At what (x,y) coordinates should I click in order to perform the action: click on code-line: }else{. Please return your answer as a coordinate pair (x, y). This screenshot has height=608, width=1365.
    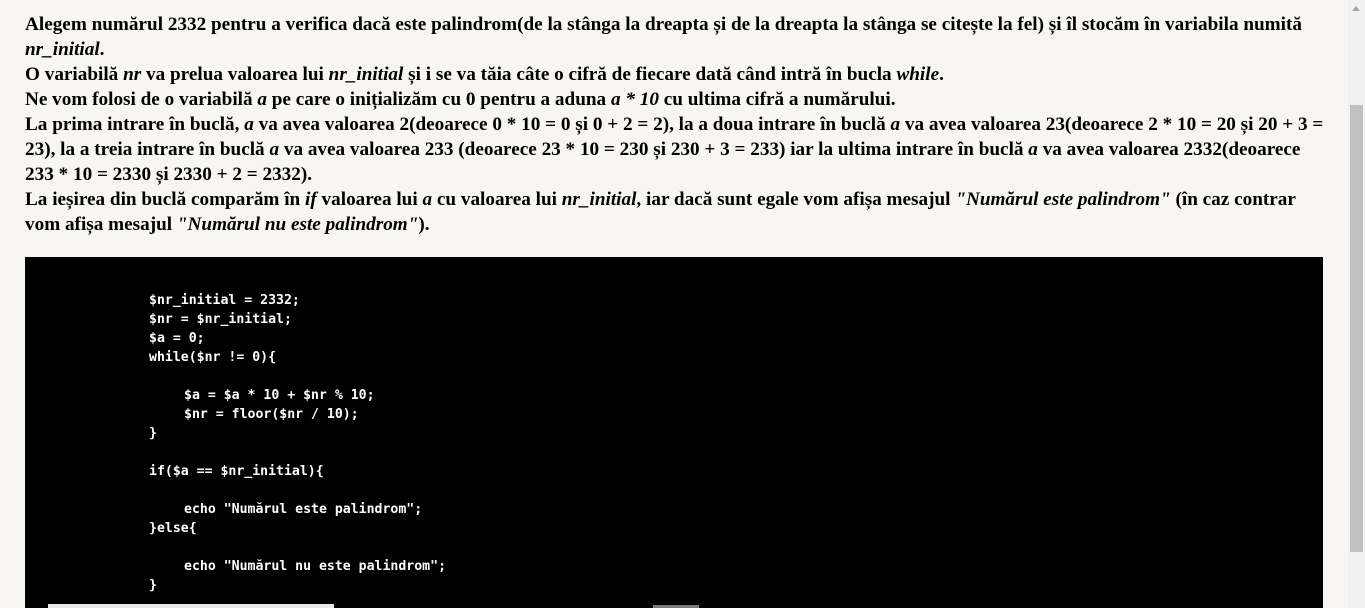
    Looking at the image, I should click on (173, 528).